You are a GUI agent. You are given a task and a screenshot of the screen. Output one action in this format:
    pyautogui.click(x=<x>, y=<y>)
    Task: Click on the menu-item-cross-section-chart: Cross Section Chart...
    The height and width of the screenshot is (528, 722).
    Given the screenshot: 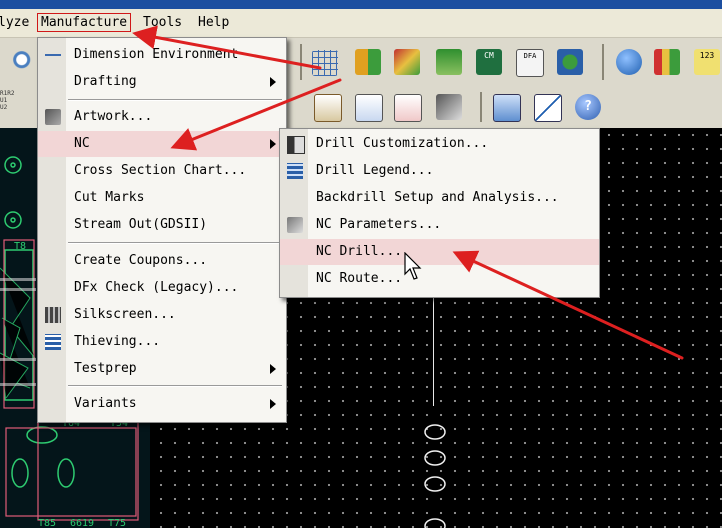 What is the action you would take?
    pyautogui.click(x=162, y=171)
    